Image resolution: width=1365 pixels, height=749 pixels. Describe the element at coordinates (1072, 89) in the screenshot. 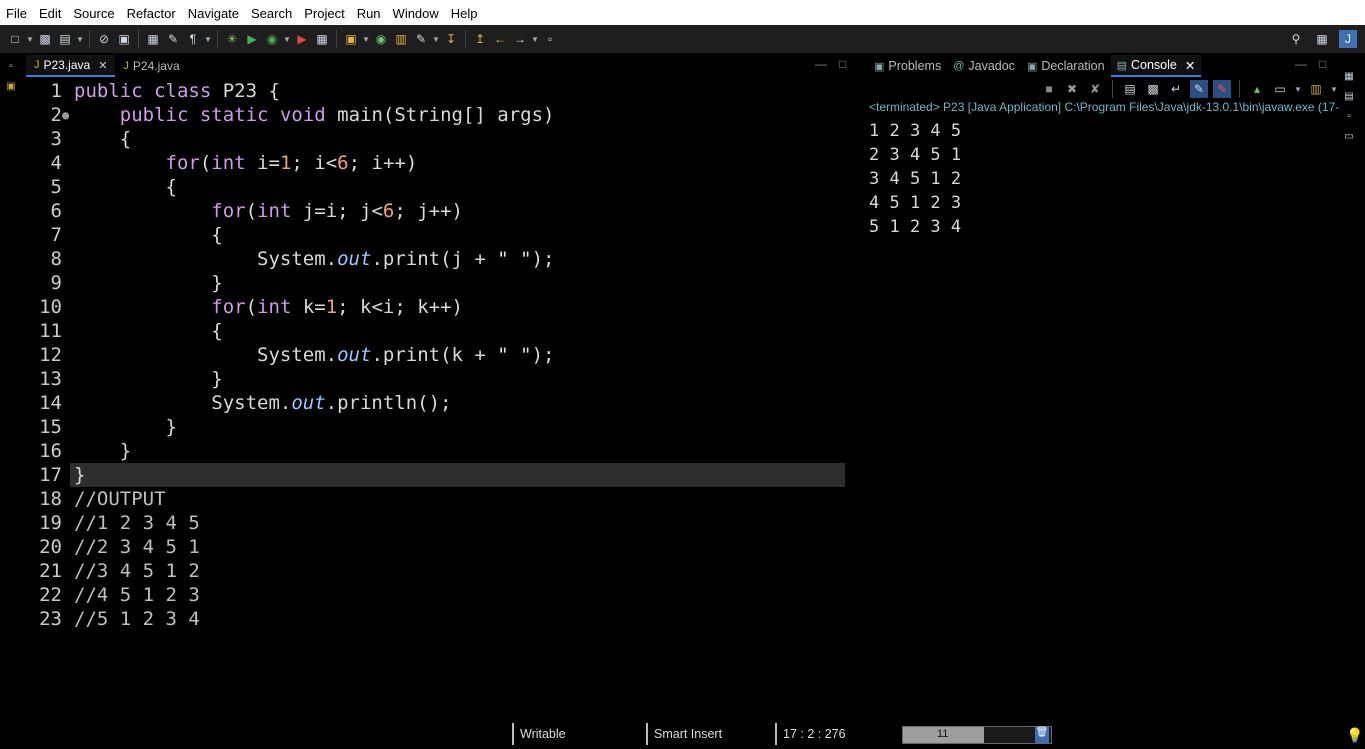

I see `remove-launch-icon: ✖` at that location.